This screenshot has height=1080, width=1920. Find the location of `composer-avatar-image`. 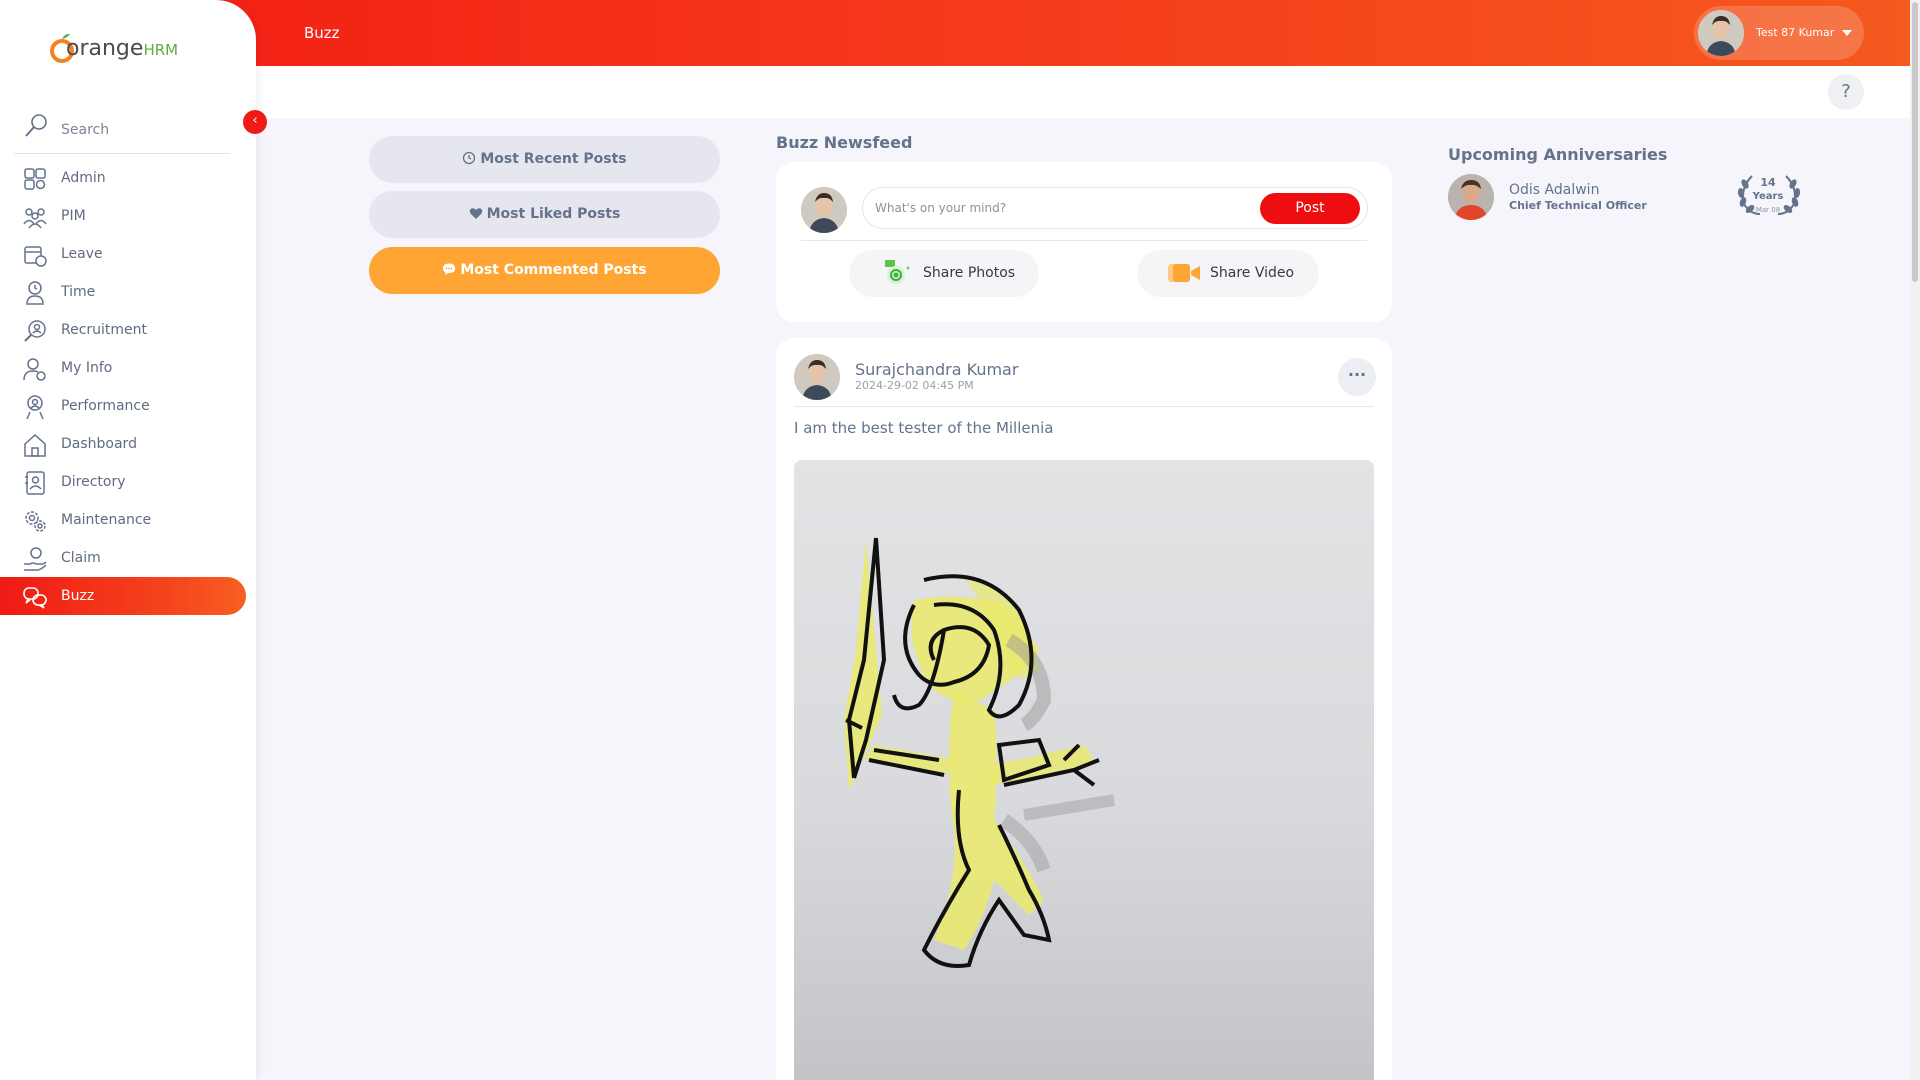

composer-avatar-image is located at coordinates (824, 210).